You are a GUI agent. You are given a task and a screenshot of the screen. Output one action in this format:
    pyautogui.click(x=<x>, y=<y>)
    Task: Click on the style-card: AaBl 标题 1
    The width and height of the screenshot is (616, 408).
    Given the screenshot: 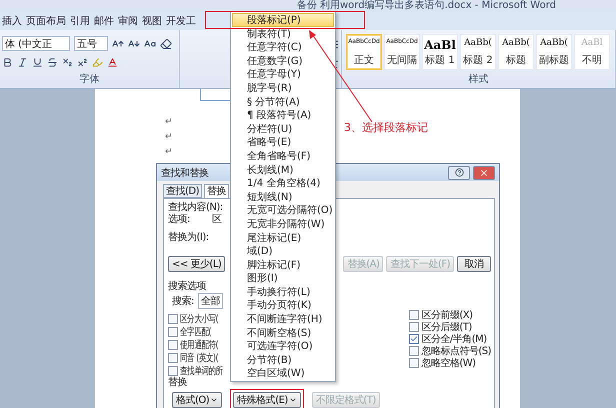 What is the action you would take?
    pyautogui.click(x=440, y=52)
    